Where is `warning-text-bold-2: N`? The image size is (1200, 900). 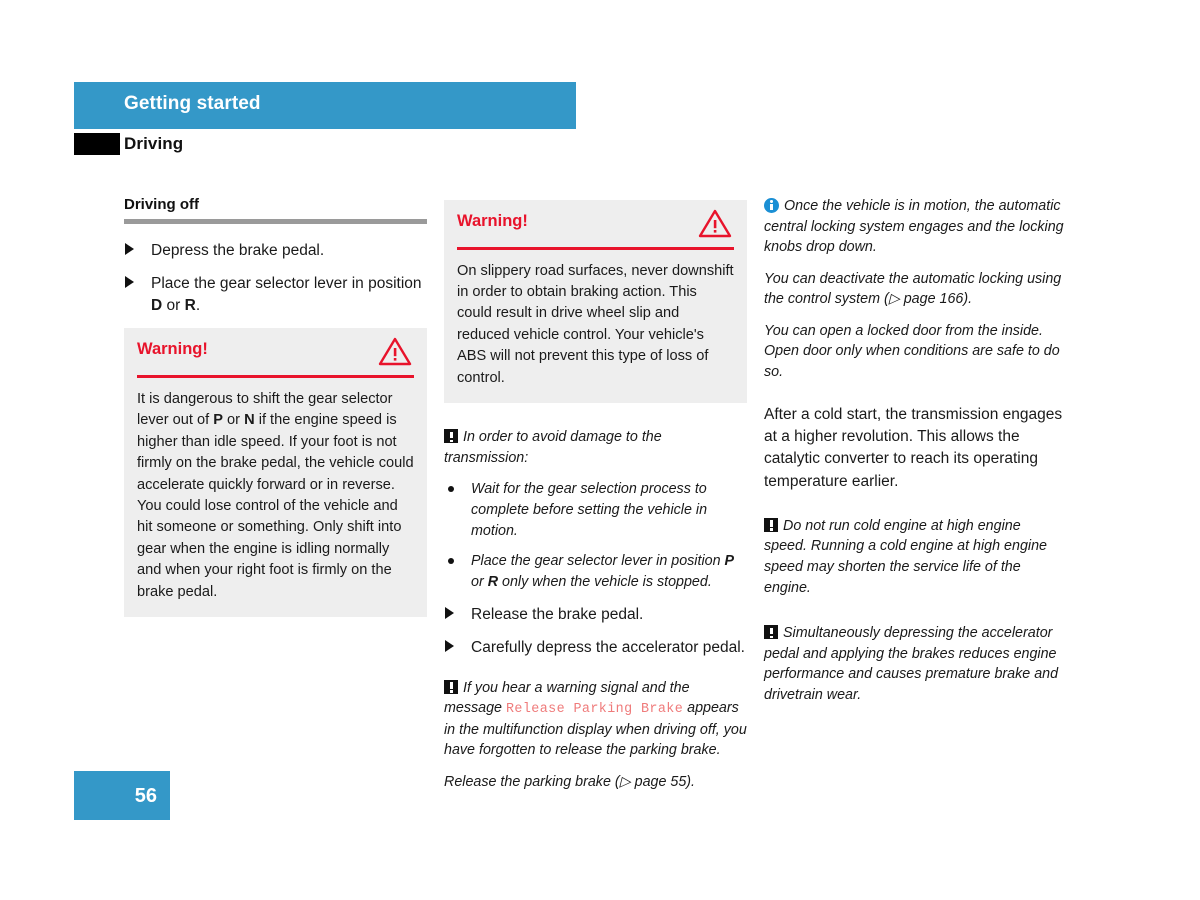
warning-text-bold-2: N is located at coordinates (249, 420).